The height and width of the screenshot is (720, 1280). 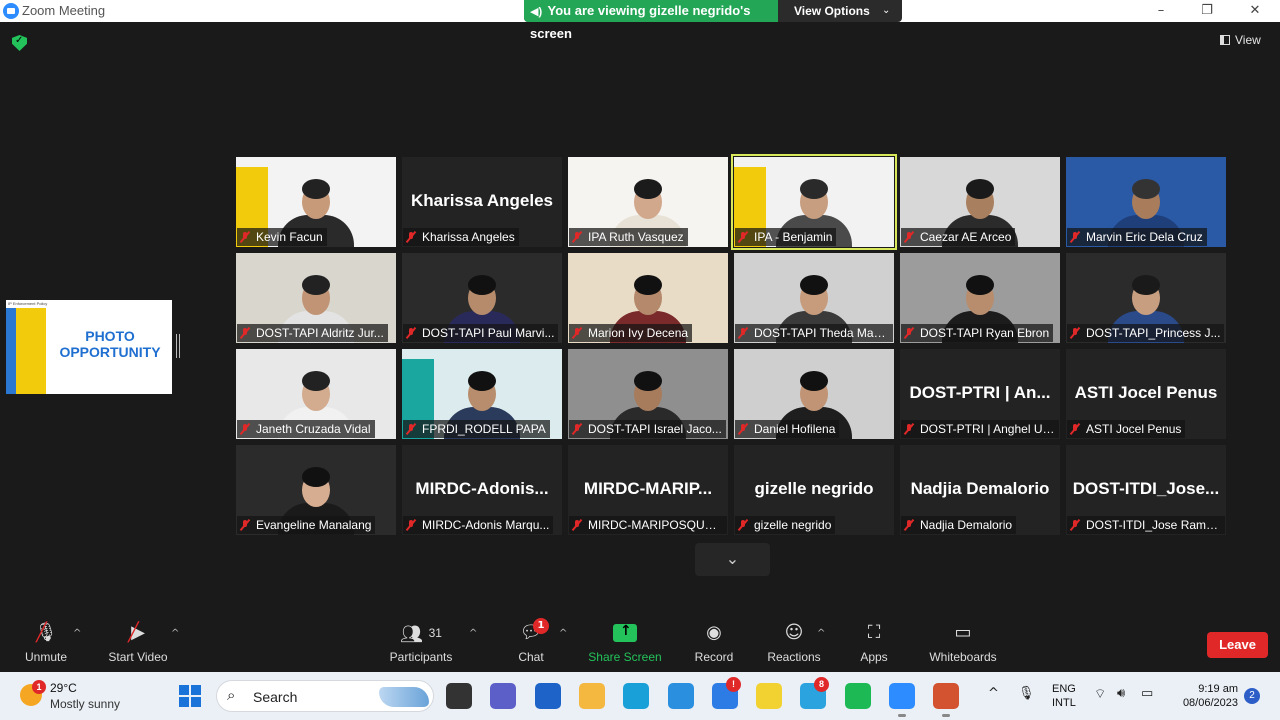 I want to click on powerpoint-icon, so click(x=946, y=700).